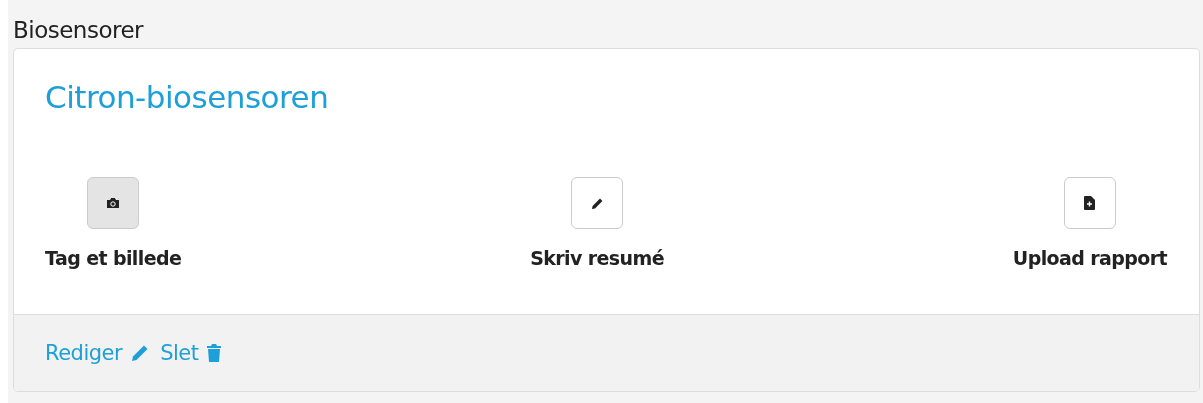 This screenshot has width=1203, height=403. What do you see at coordinates (597, 258) in the screenshot?
I see `action-label: Skriv resumé` at bounding box center [597, 258].